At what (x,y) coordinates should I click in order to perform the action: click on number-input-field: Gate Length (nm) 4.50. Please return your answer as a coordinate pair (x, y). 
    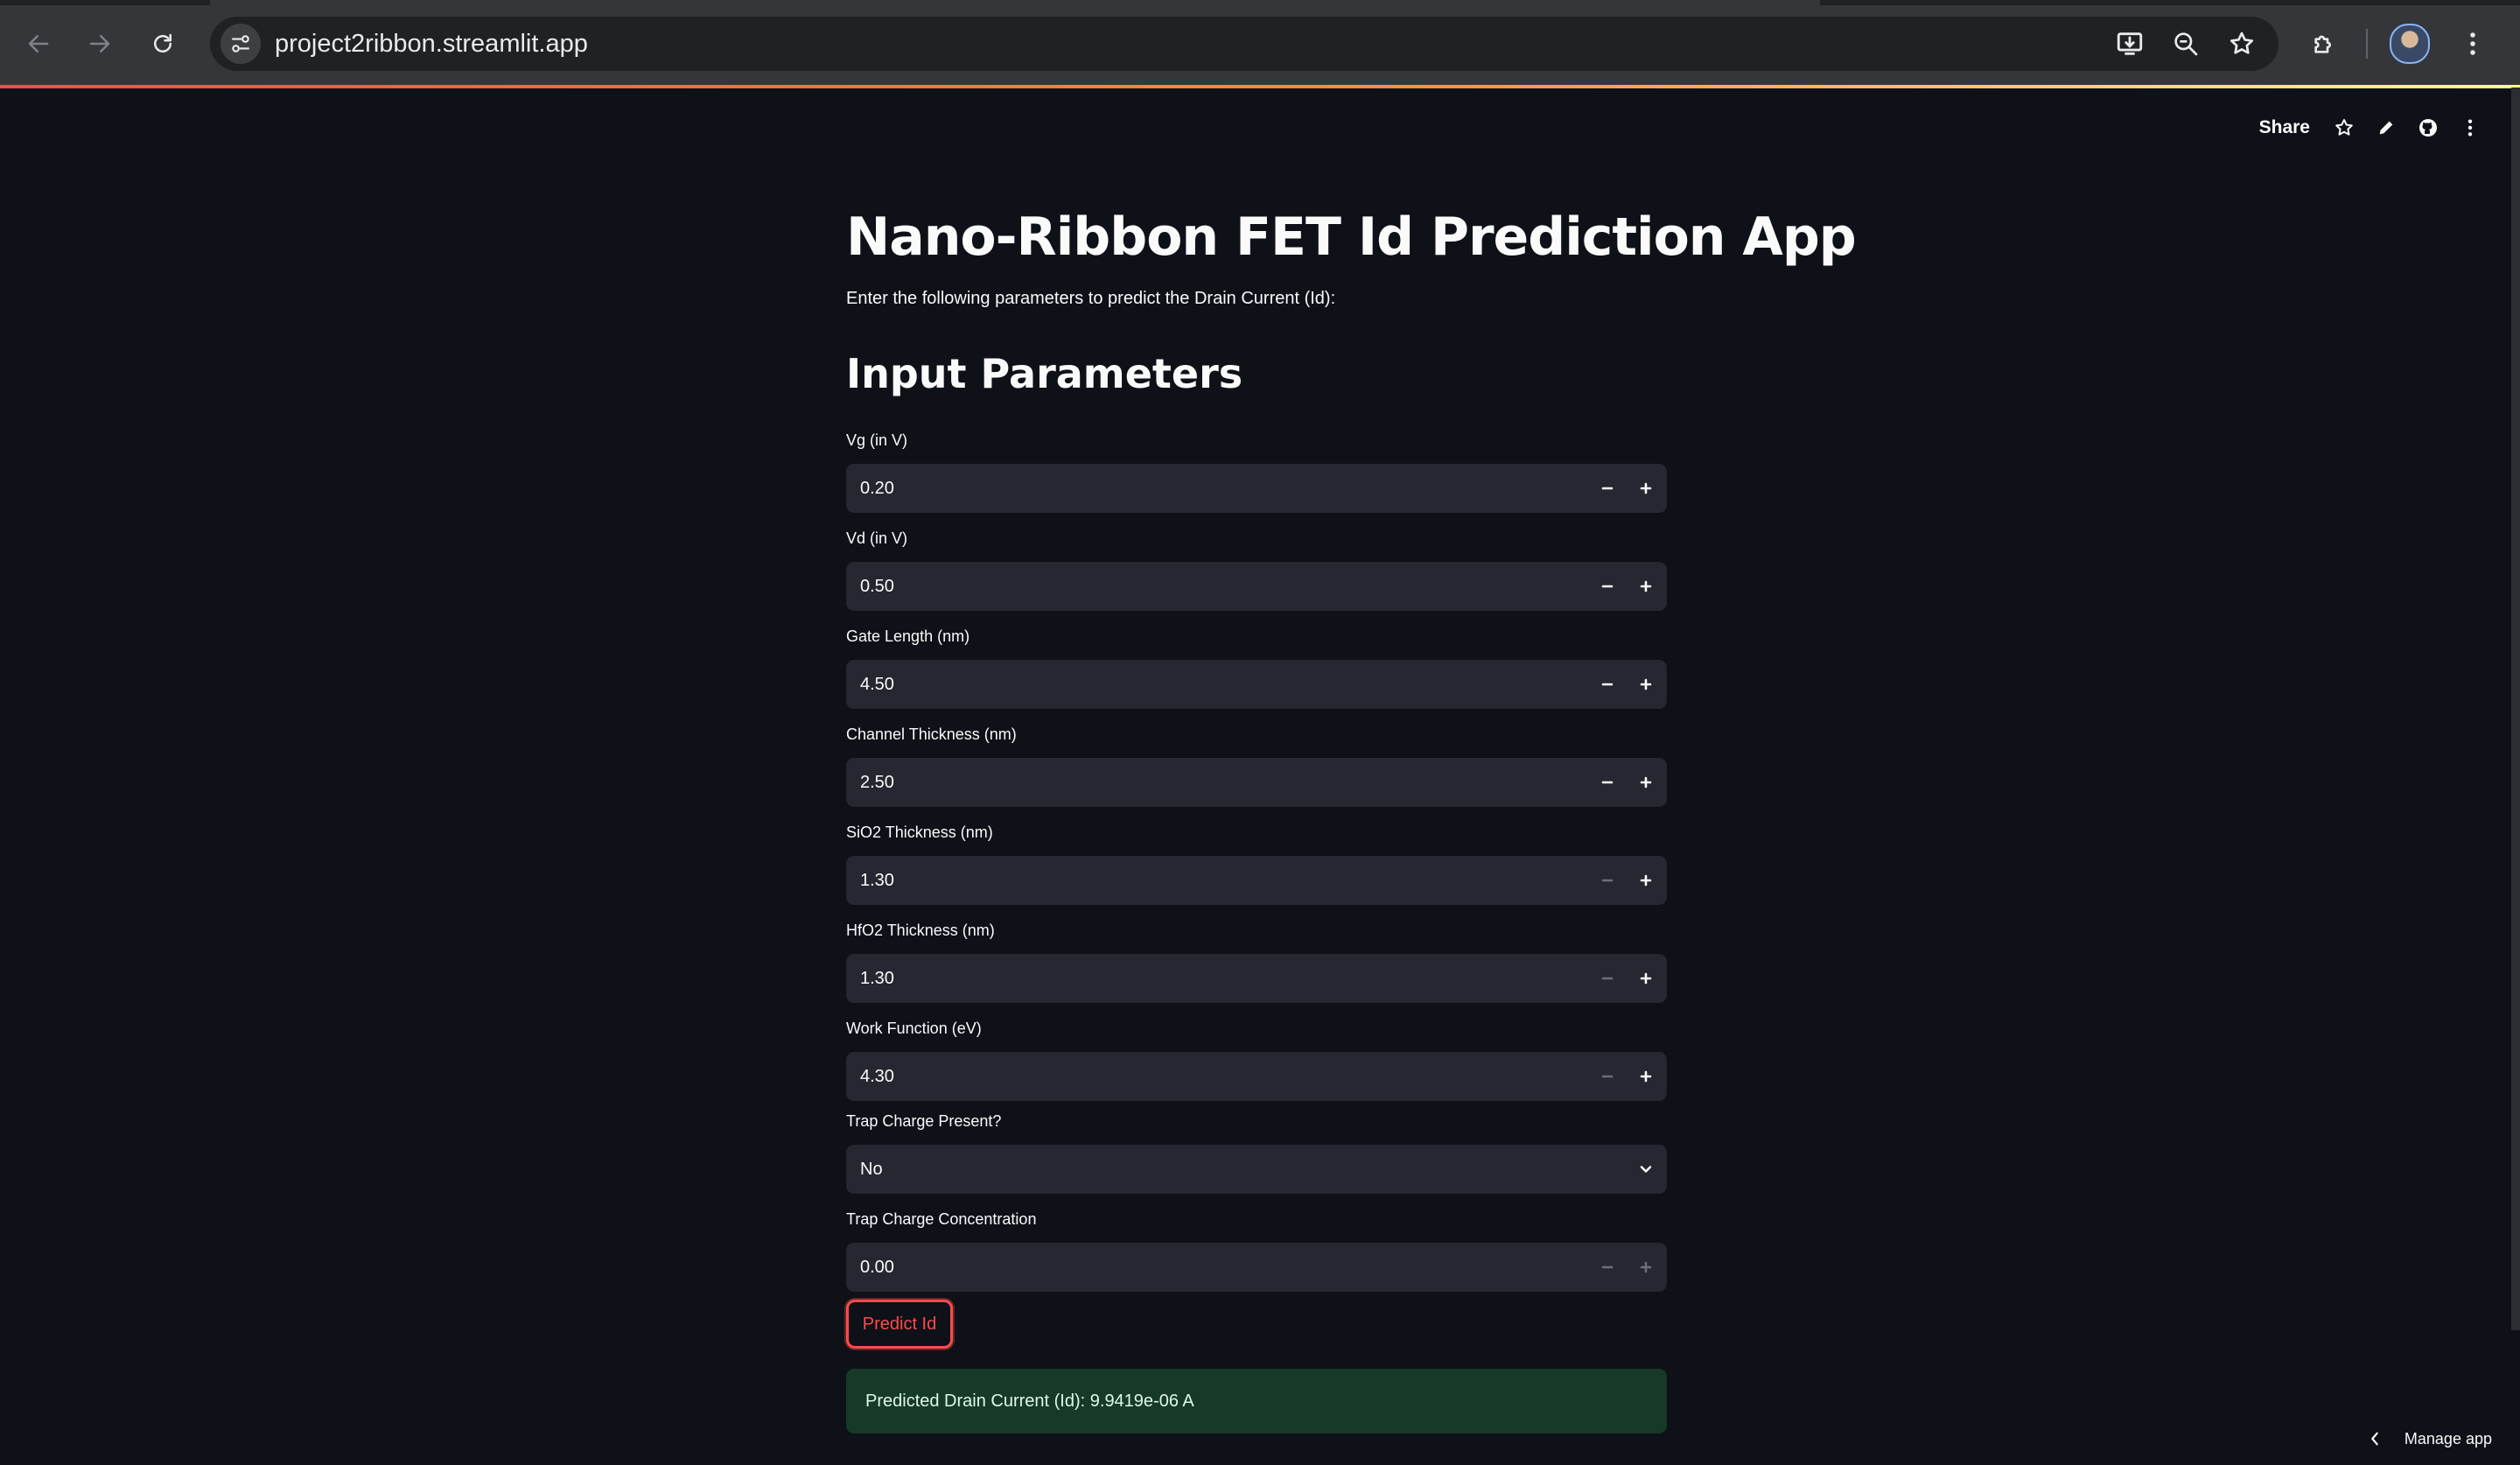
    Looking at the image, I should click on (1256, 667).